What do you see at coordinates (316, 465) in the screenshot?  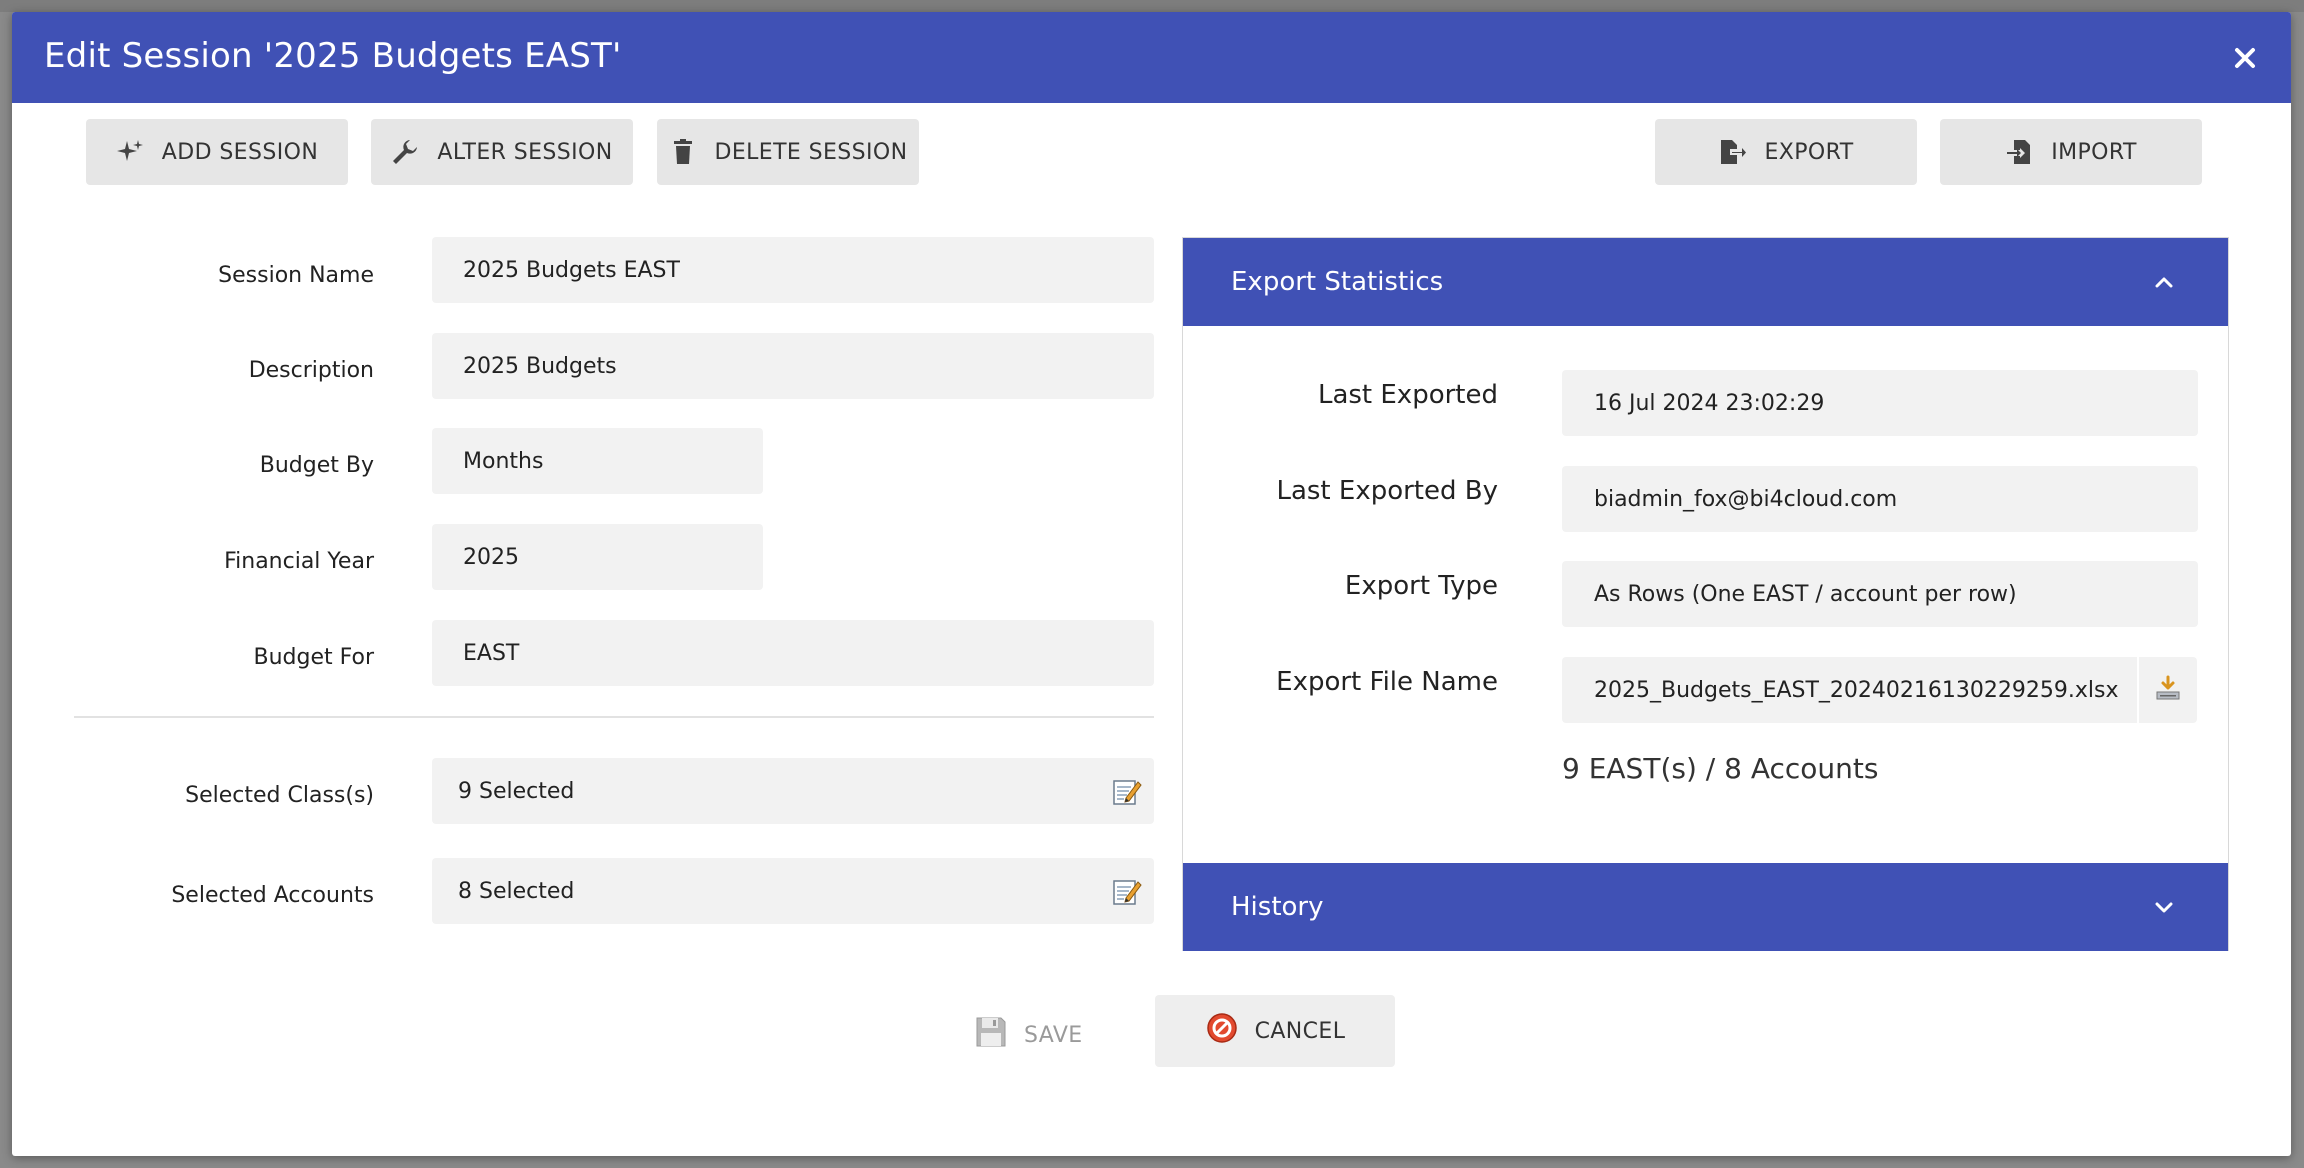 I see `budget-by-label: Budget By` at bounding box center [316, 465].